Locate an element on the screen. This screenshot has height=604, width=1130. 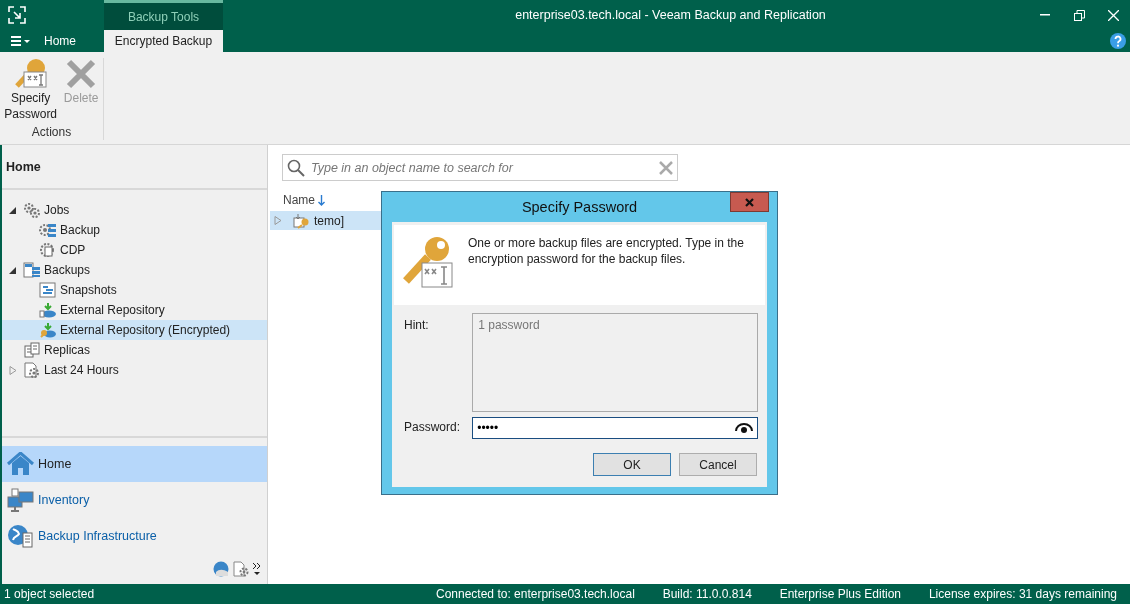
sidebar-title: Home is located at coordinates (134, 167).